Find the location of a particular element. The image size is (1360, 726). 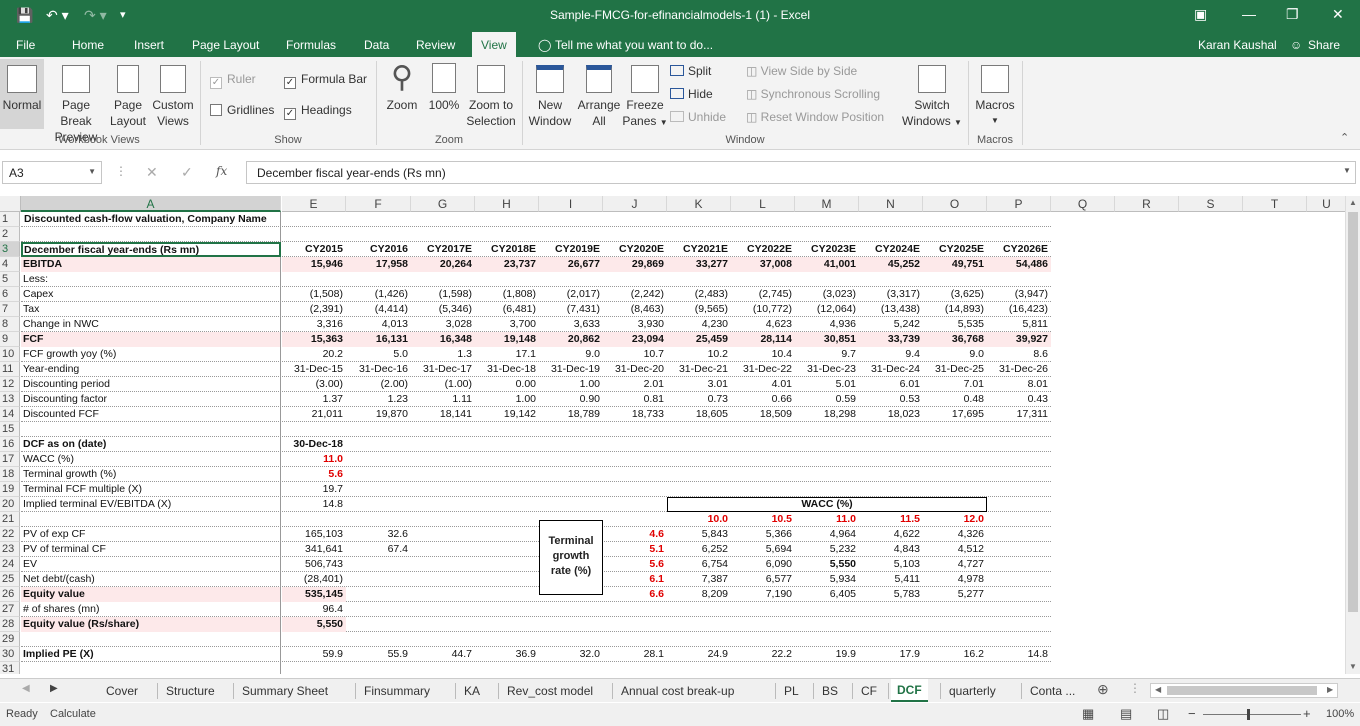

sheet-tab-summary-sheet: Summary Sheet is located at coordinates (285, 692).